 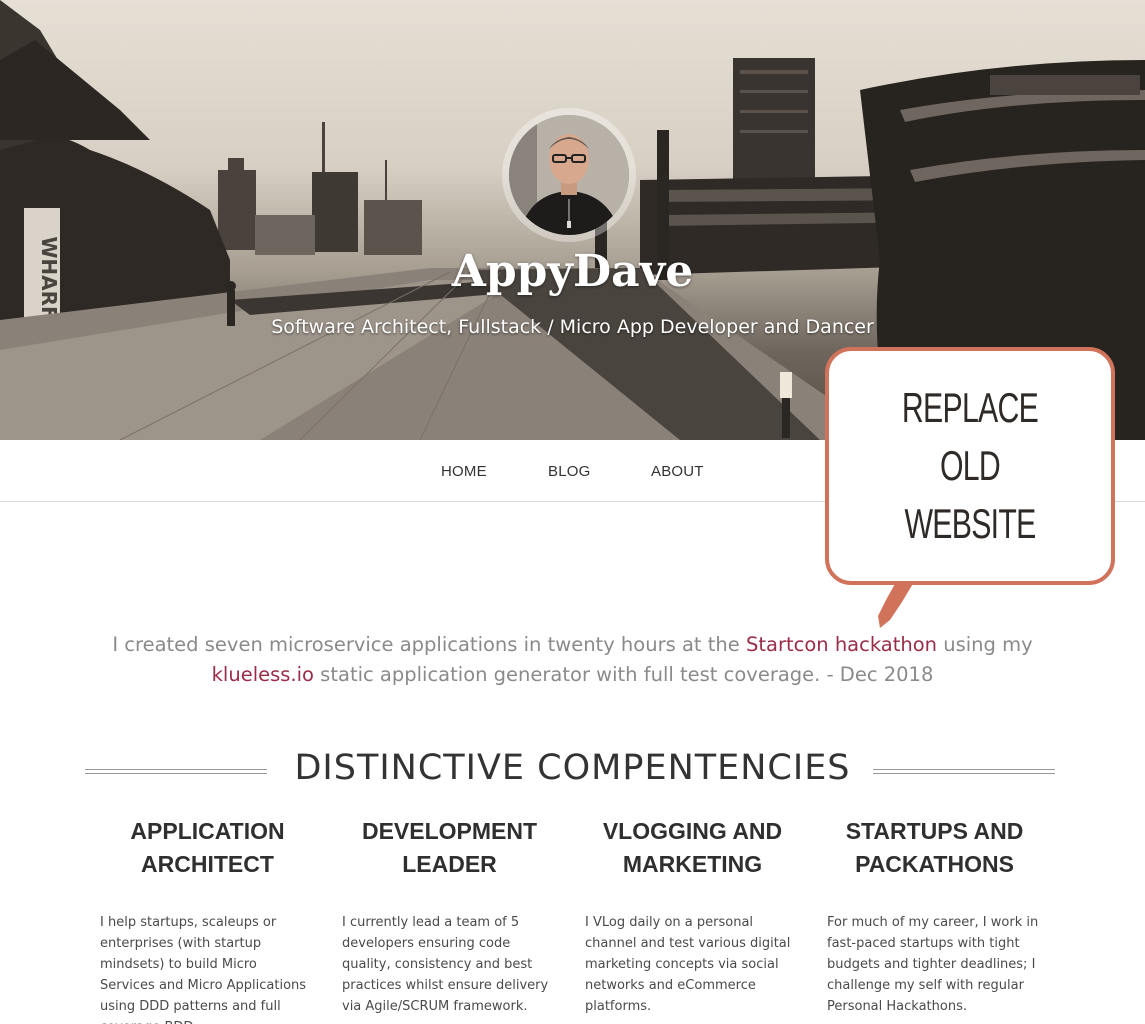 What do you see at coordinates (449, 847) in the screenshot?
I see `competency-title: DEVELOPMENT LEADER` at bounding box center [449, 847].